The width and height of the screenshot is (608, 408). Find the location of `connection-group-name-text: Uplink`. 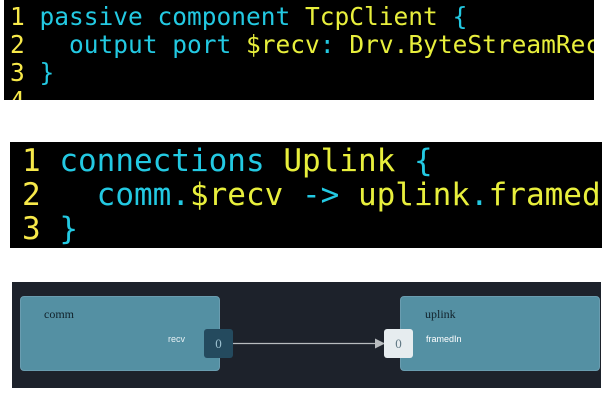

connection-group-name-text: Uplink is located at coordinates (339, 161).